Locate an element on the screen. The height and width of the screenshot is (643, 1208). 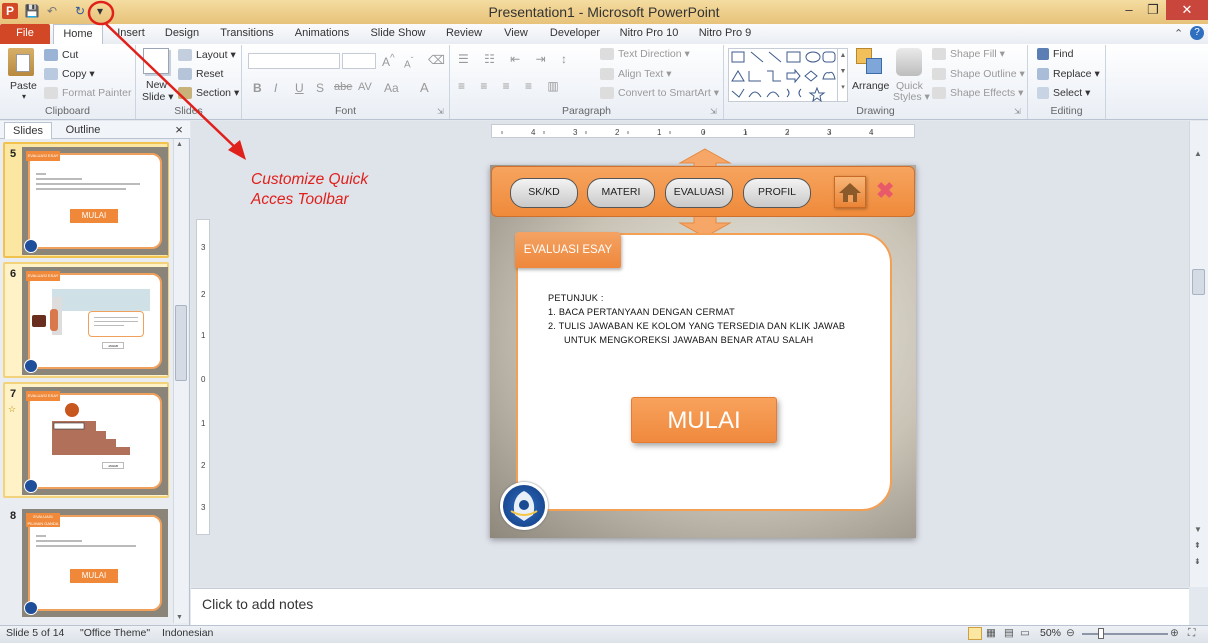
replace-icon is located at coordinates (1043, 74).